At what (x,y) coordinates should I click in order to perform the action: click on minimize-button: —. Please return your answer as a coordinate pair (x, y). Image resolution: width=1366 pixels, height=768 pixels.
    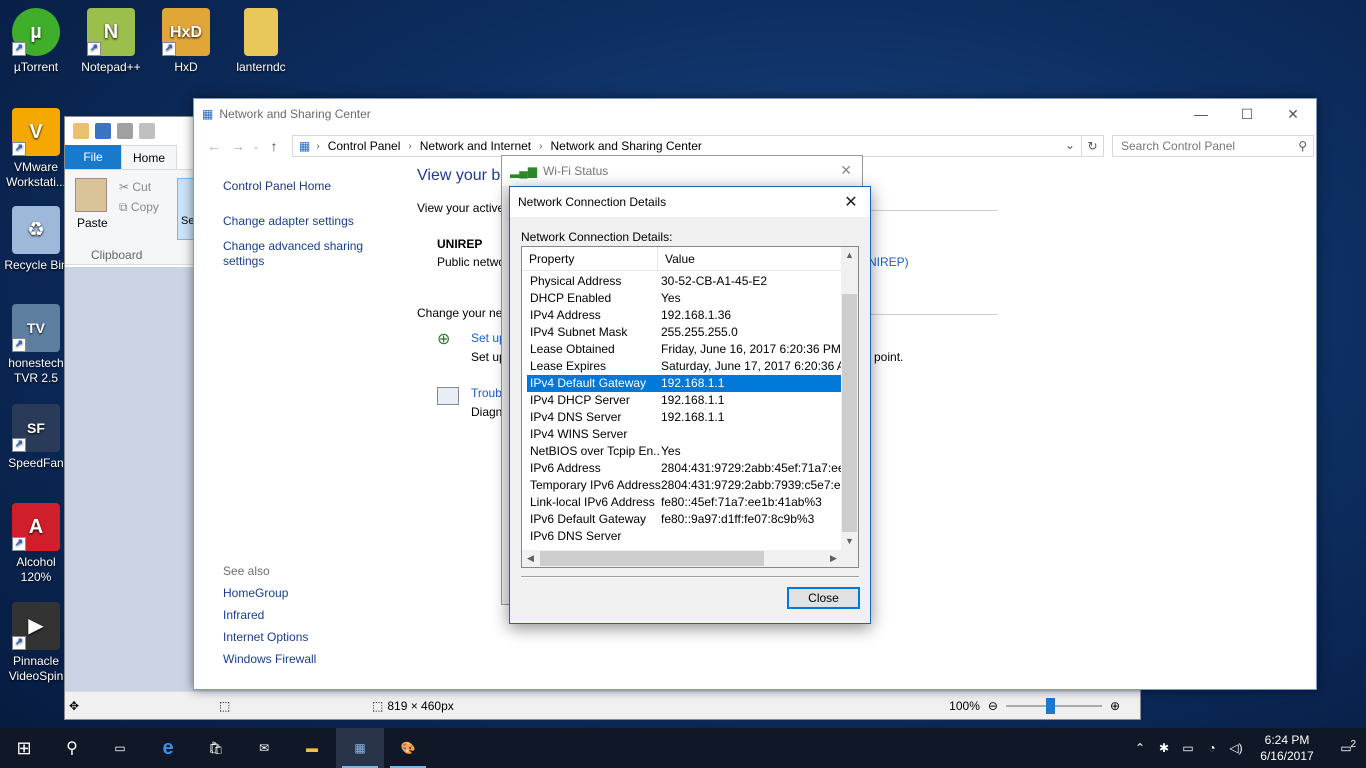
    Looking at the image, I should click on (1201, 114).